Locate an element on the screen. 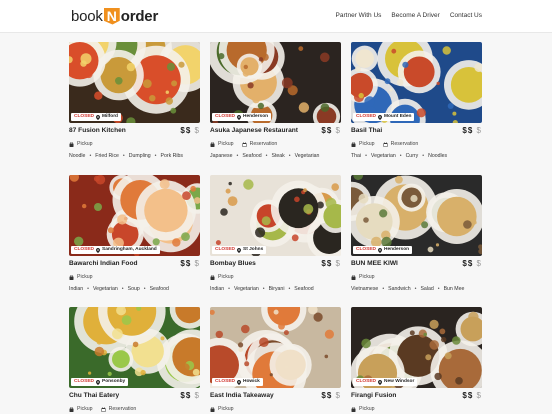 The width and height of the screenshot is (552, 414). restaurant-name: Chu Thai Eatery is located at coordinates (94, 395).